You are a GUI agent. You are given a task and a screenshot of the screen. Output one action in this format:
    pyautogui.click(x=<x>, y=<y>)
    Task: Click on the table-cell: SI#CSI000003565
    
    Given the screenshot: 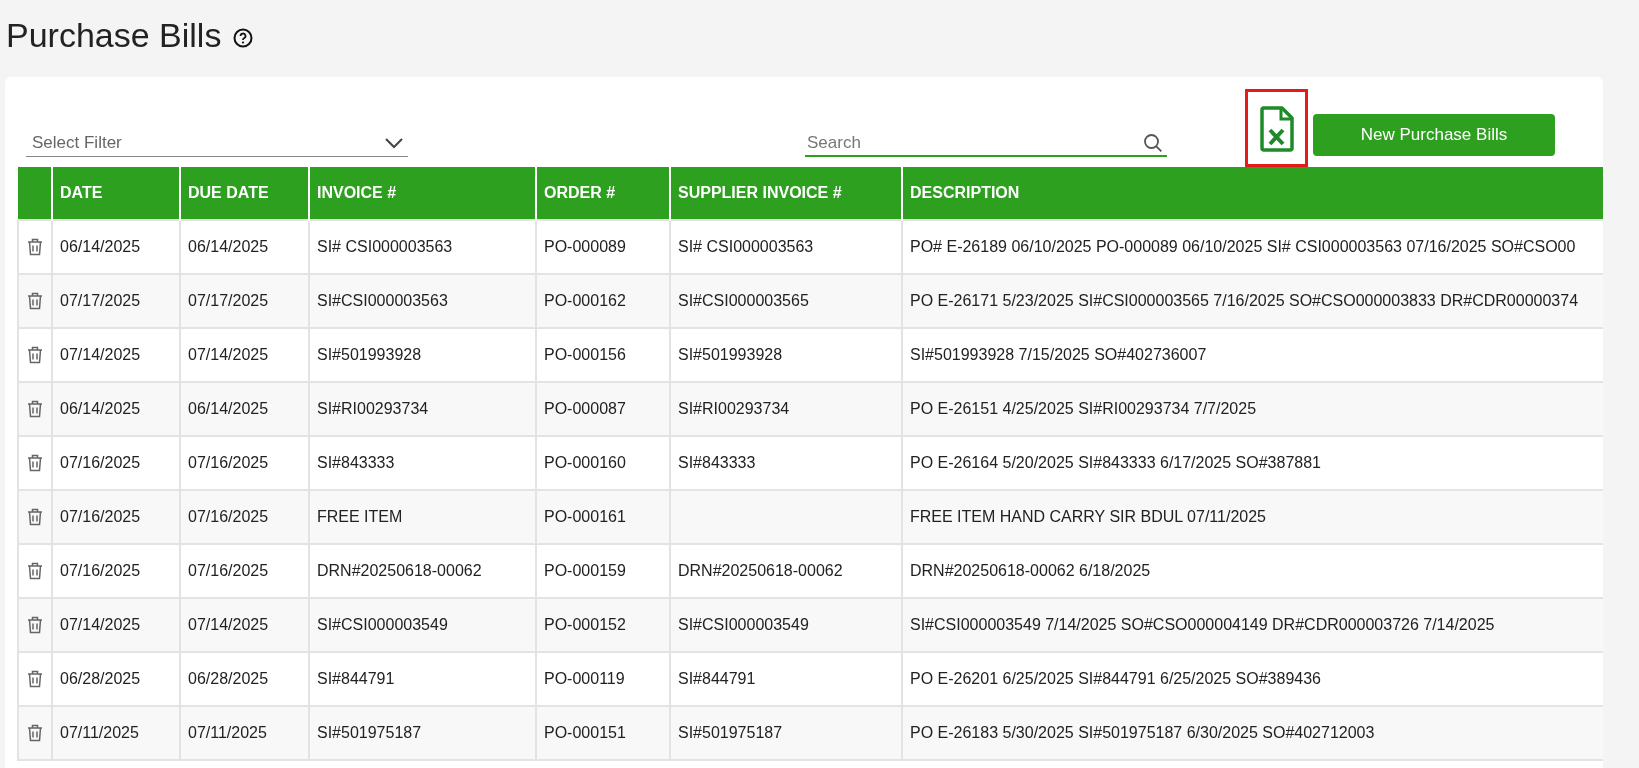 What is the action you would take?
    pyautogui.click(x=786, y=301)
    